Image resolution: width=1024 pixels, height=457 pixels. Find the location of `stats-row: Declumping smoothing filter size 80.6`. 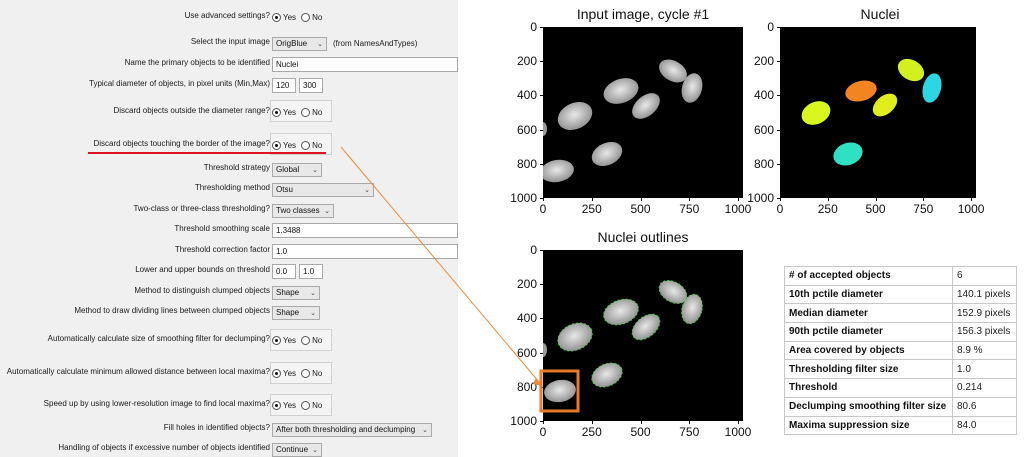

stats-row: Declumping smoothing filter size 80.6 is located at coordinates (900, 406).